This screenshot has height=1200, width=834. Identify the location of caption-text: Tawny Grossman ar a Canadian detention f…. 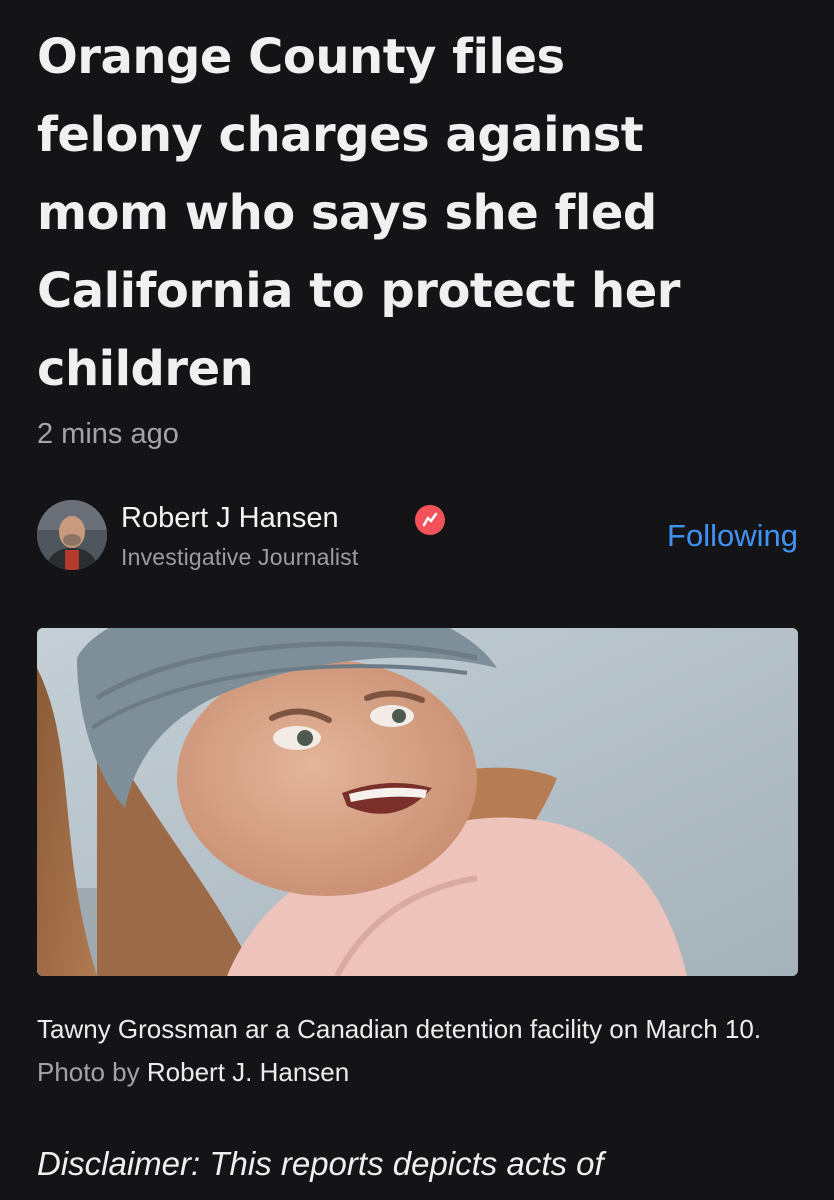
(399, 1029).